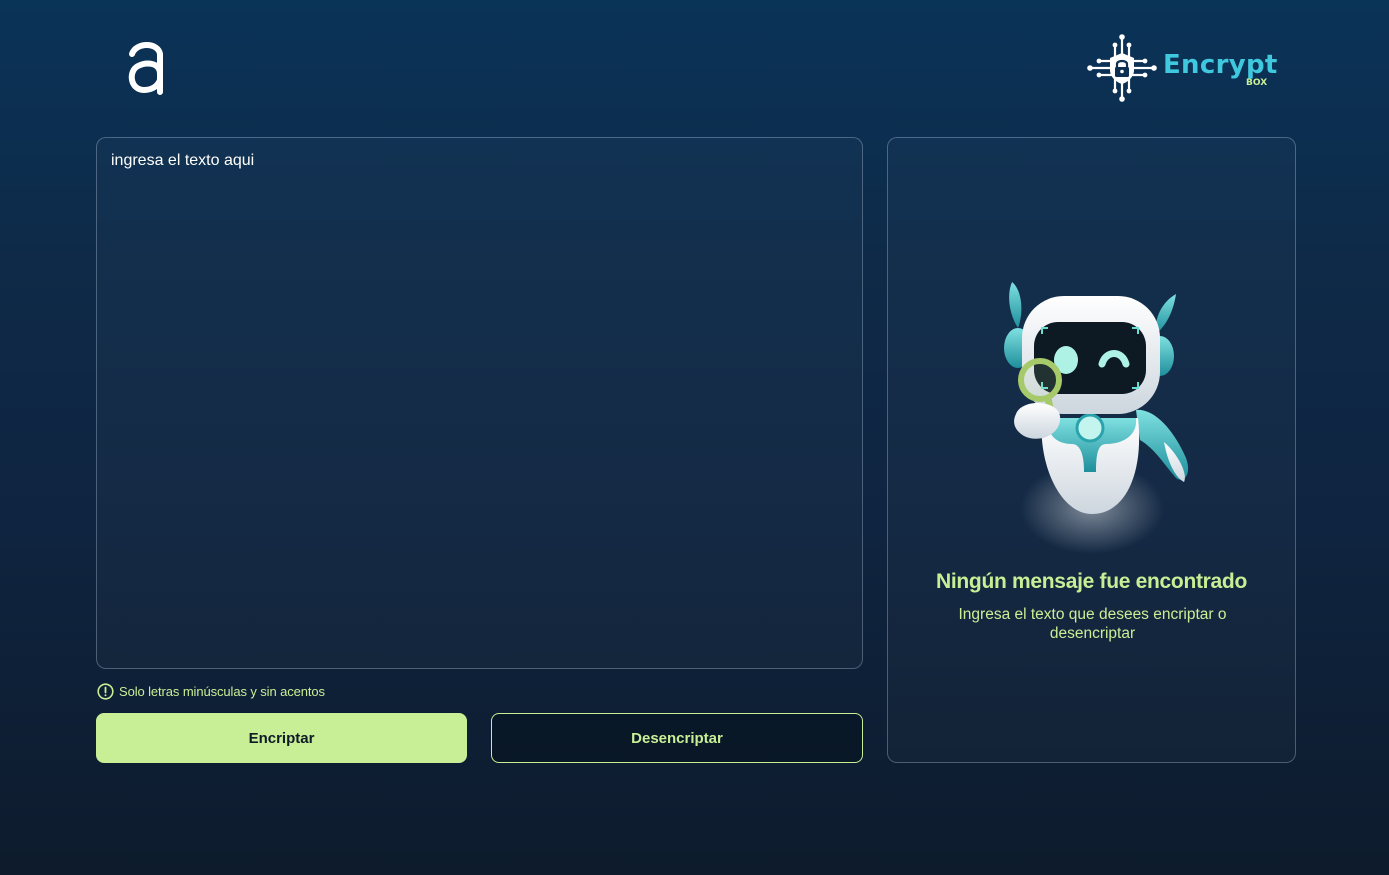 This screenshot has width=1389, height=875. I want to click on exclamation-circle-icon, so click(105, 691).